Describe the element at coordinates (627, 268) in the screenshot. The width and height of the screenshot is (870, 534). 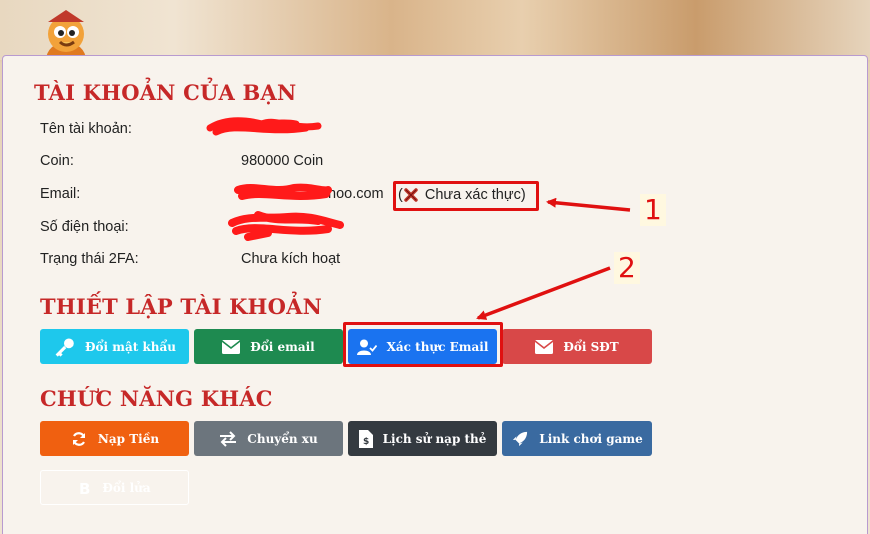
I see `annotation-marker-2: 2` at that location.